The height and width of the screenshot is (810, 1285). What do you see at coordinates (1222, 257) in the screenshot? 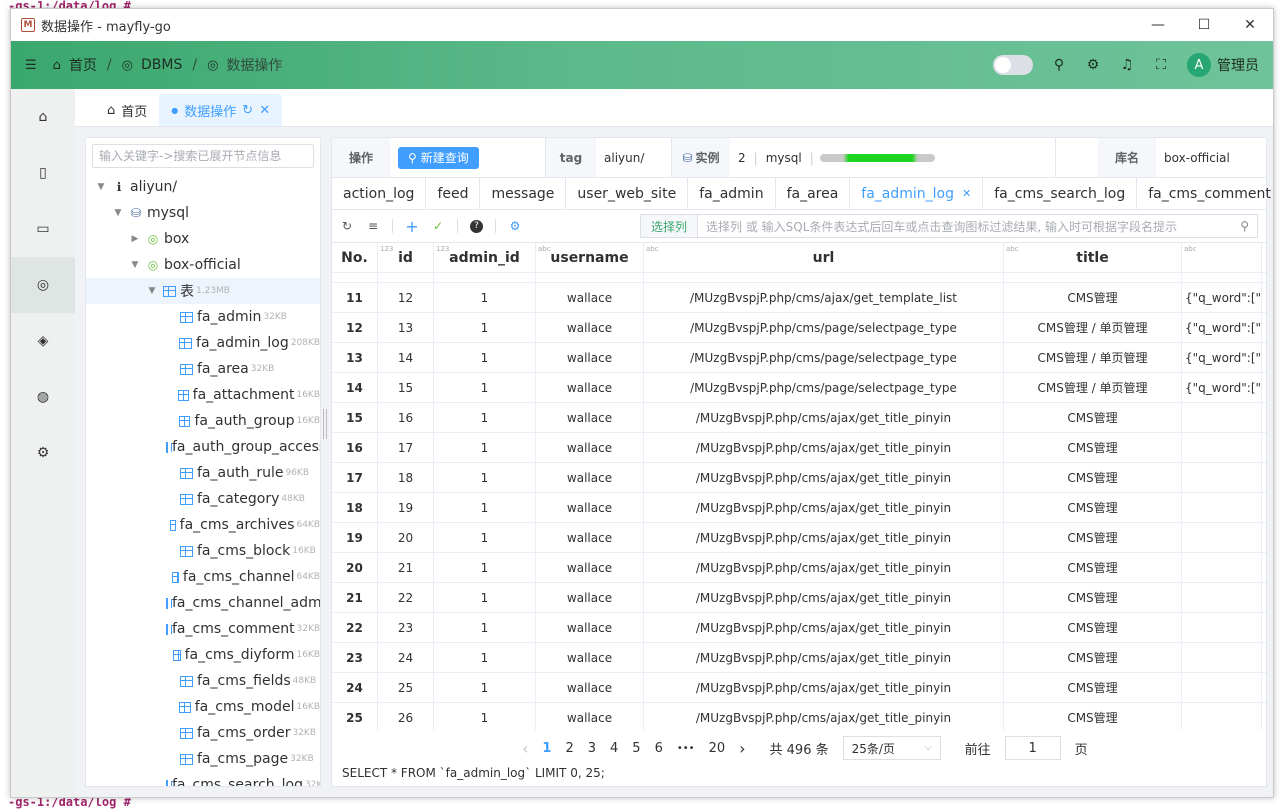
I see `column-header: abc` at bounding box center [1222, 257].